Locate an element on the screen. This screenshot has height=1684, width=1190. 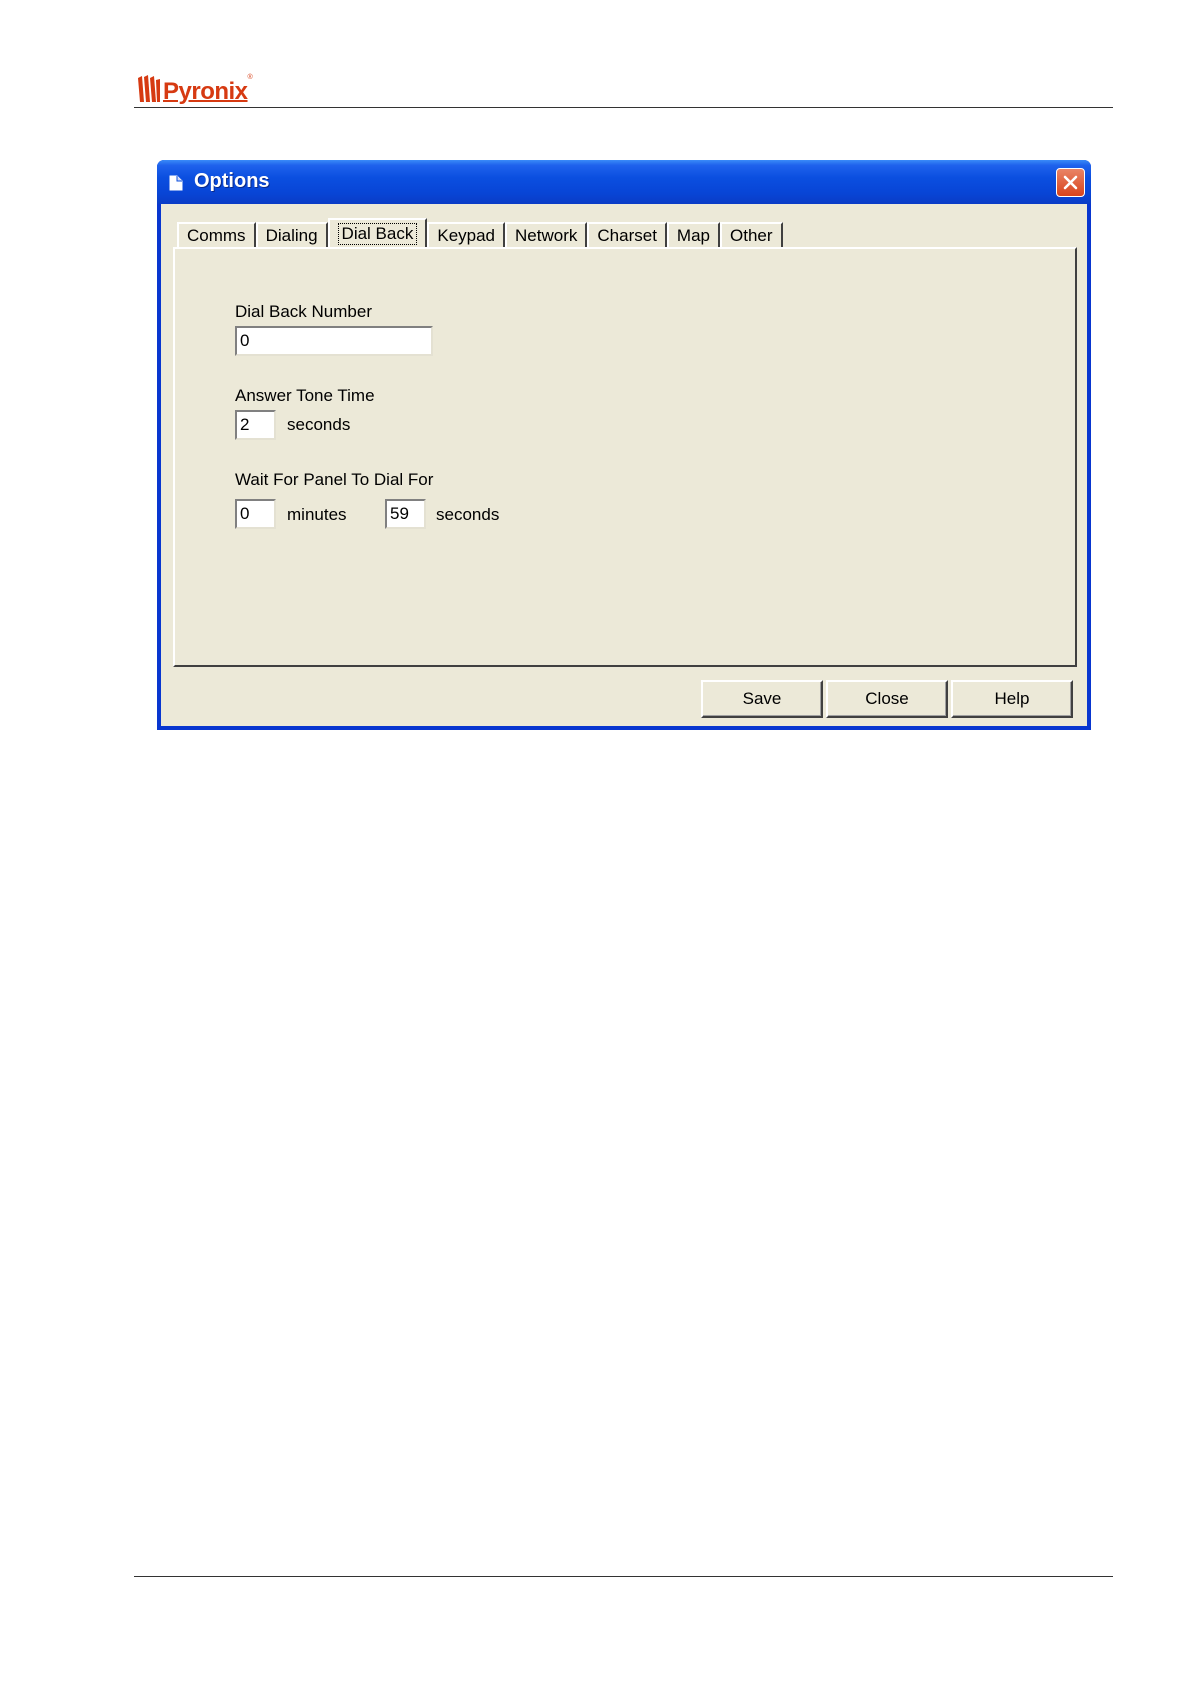
tab-keypad: Keypad is located at coordinates (466, 234).